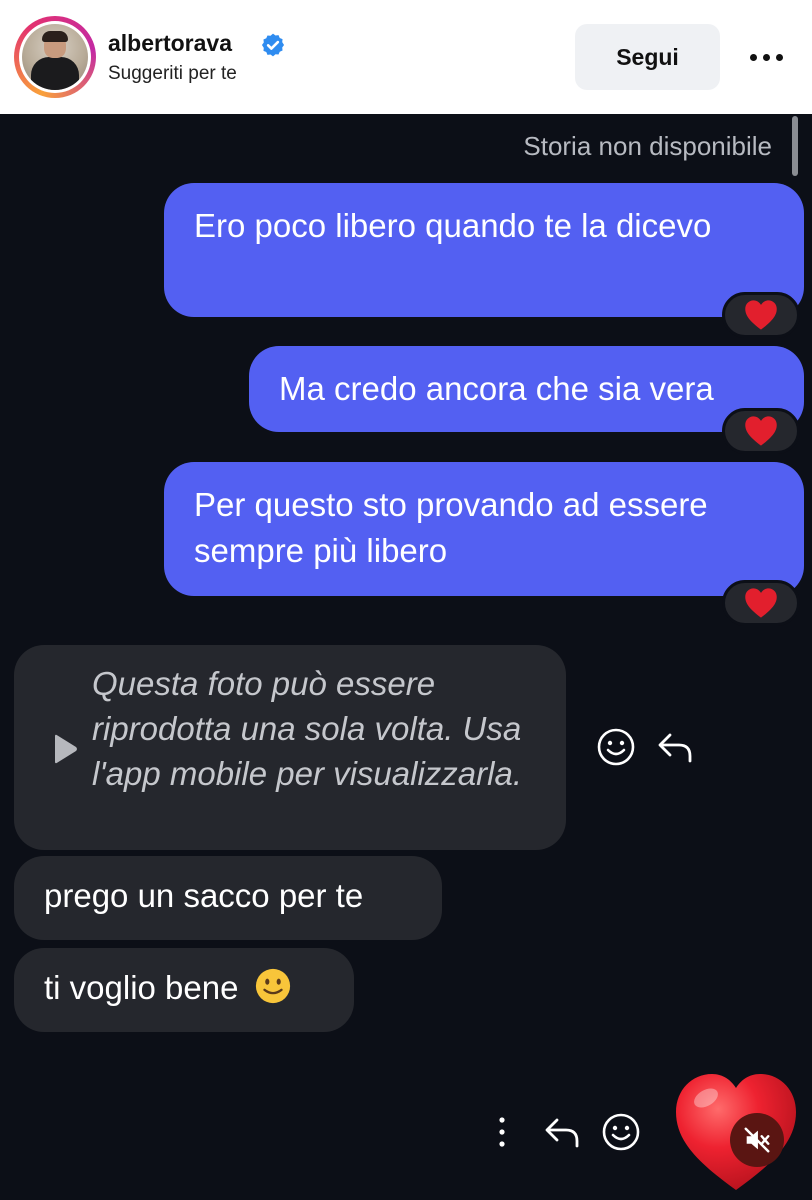  Describe the element at coordinates (766, 57) in the screenshot. I see `more-options-icon` at that location.